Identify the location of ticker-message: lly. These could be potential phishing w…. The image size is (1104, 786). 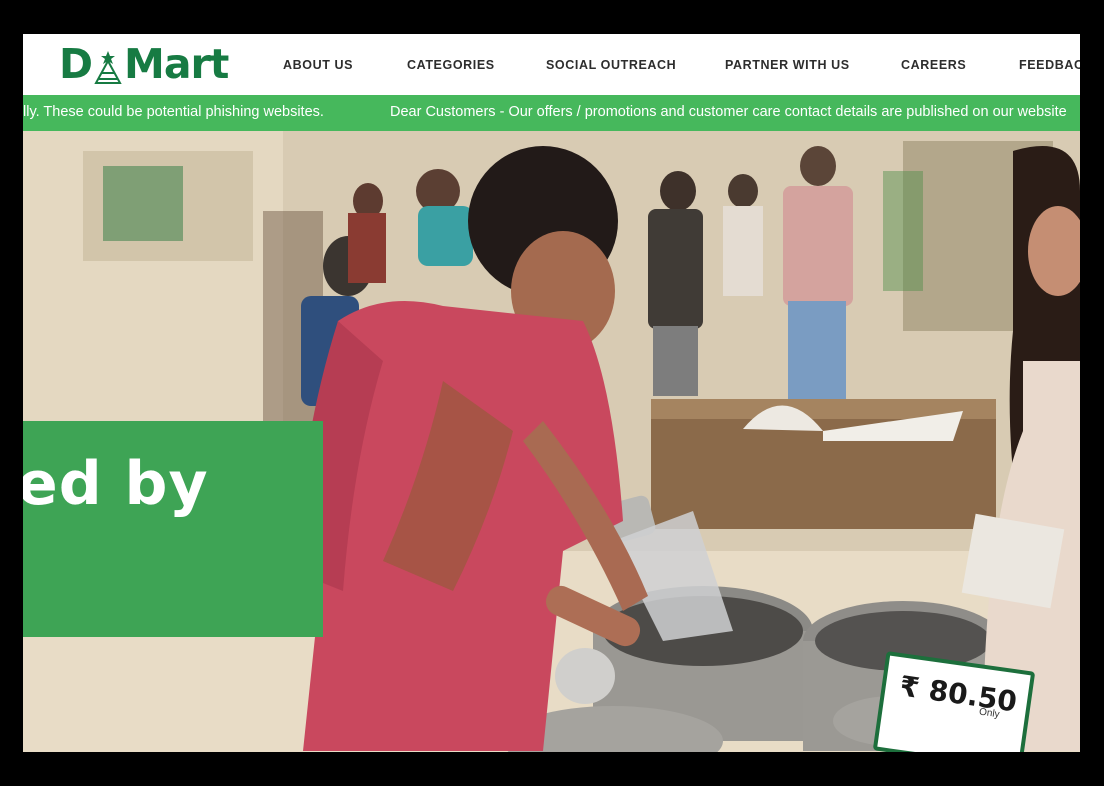
(173, 112).